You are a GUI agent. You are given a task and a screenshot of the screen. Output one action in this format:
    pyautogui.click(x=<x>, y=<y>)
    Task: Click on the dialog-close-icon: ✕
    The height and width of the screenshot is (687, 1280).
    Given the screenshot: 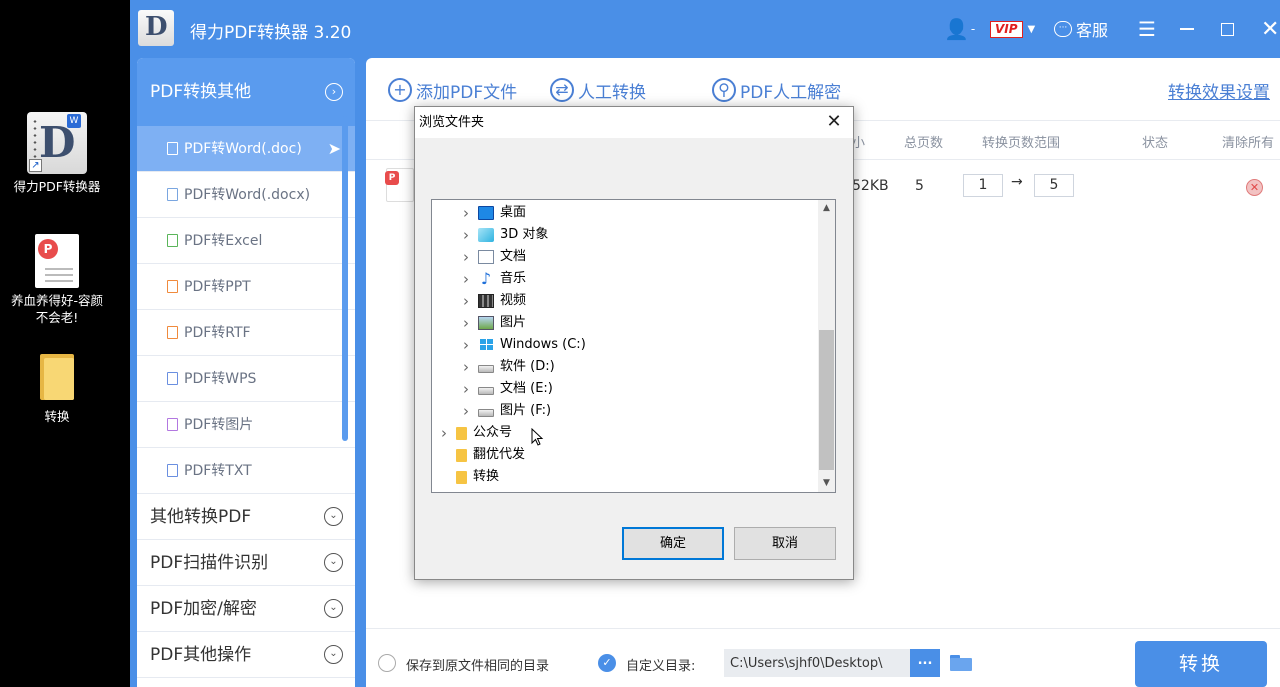 What is the action you would take?
    pyautogui.click(x=834, y=122)
    